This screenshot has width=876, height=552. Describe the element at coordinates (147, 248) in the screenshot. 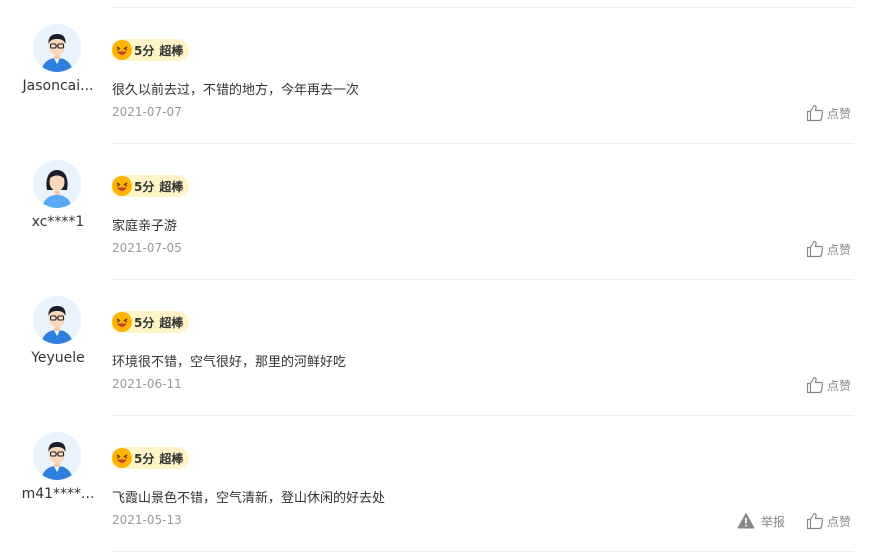

I see `review-date: 2021-07-05` at that location.